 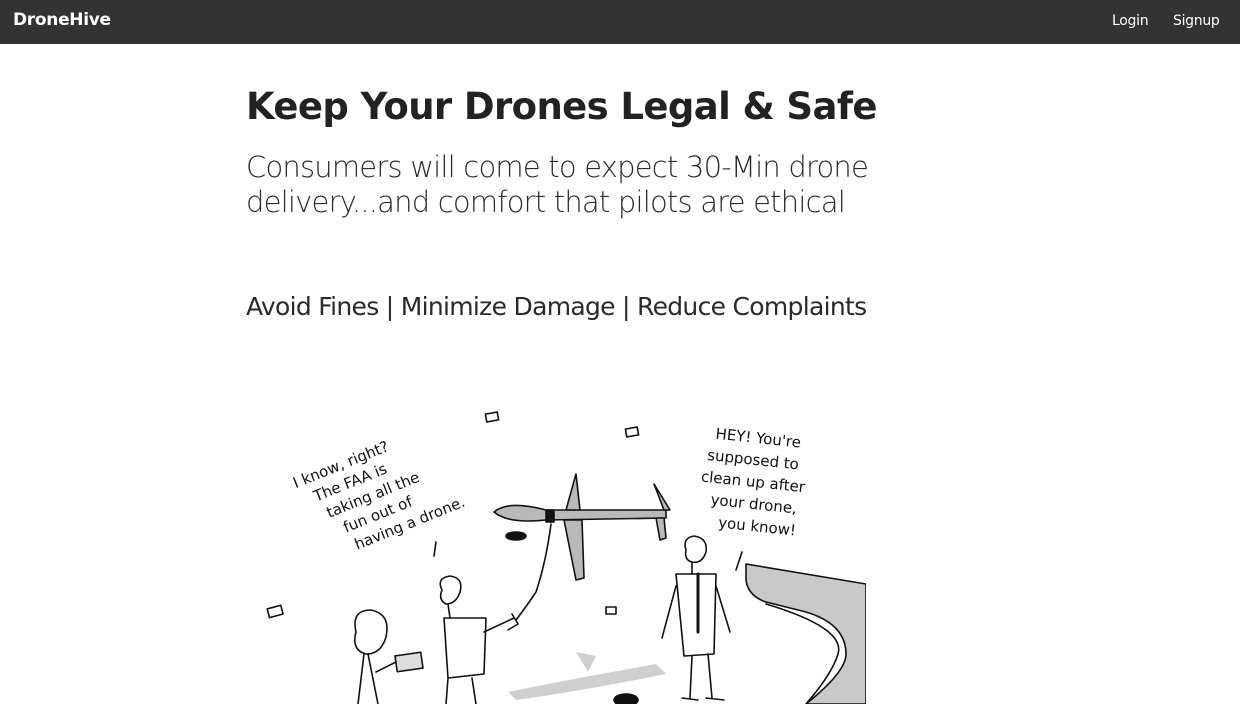 I want to click on signup-link: Signup, so click(x=1196, y=21).